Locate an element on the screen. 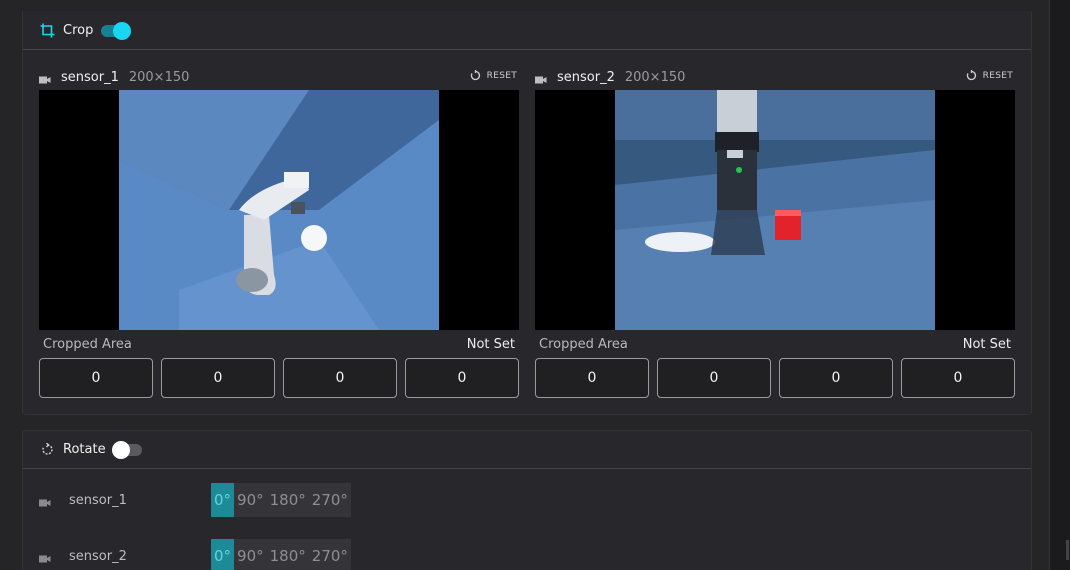  rotate-toggle is located at coordinates (126, 449).